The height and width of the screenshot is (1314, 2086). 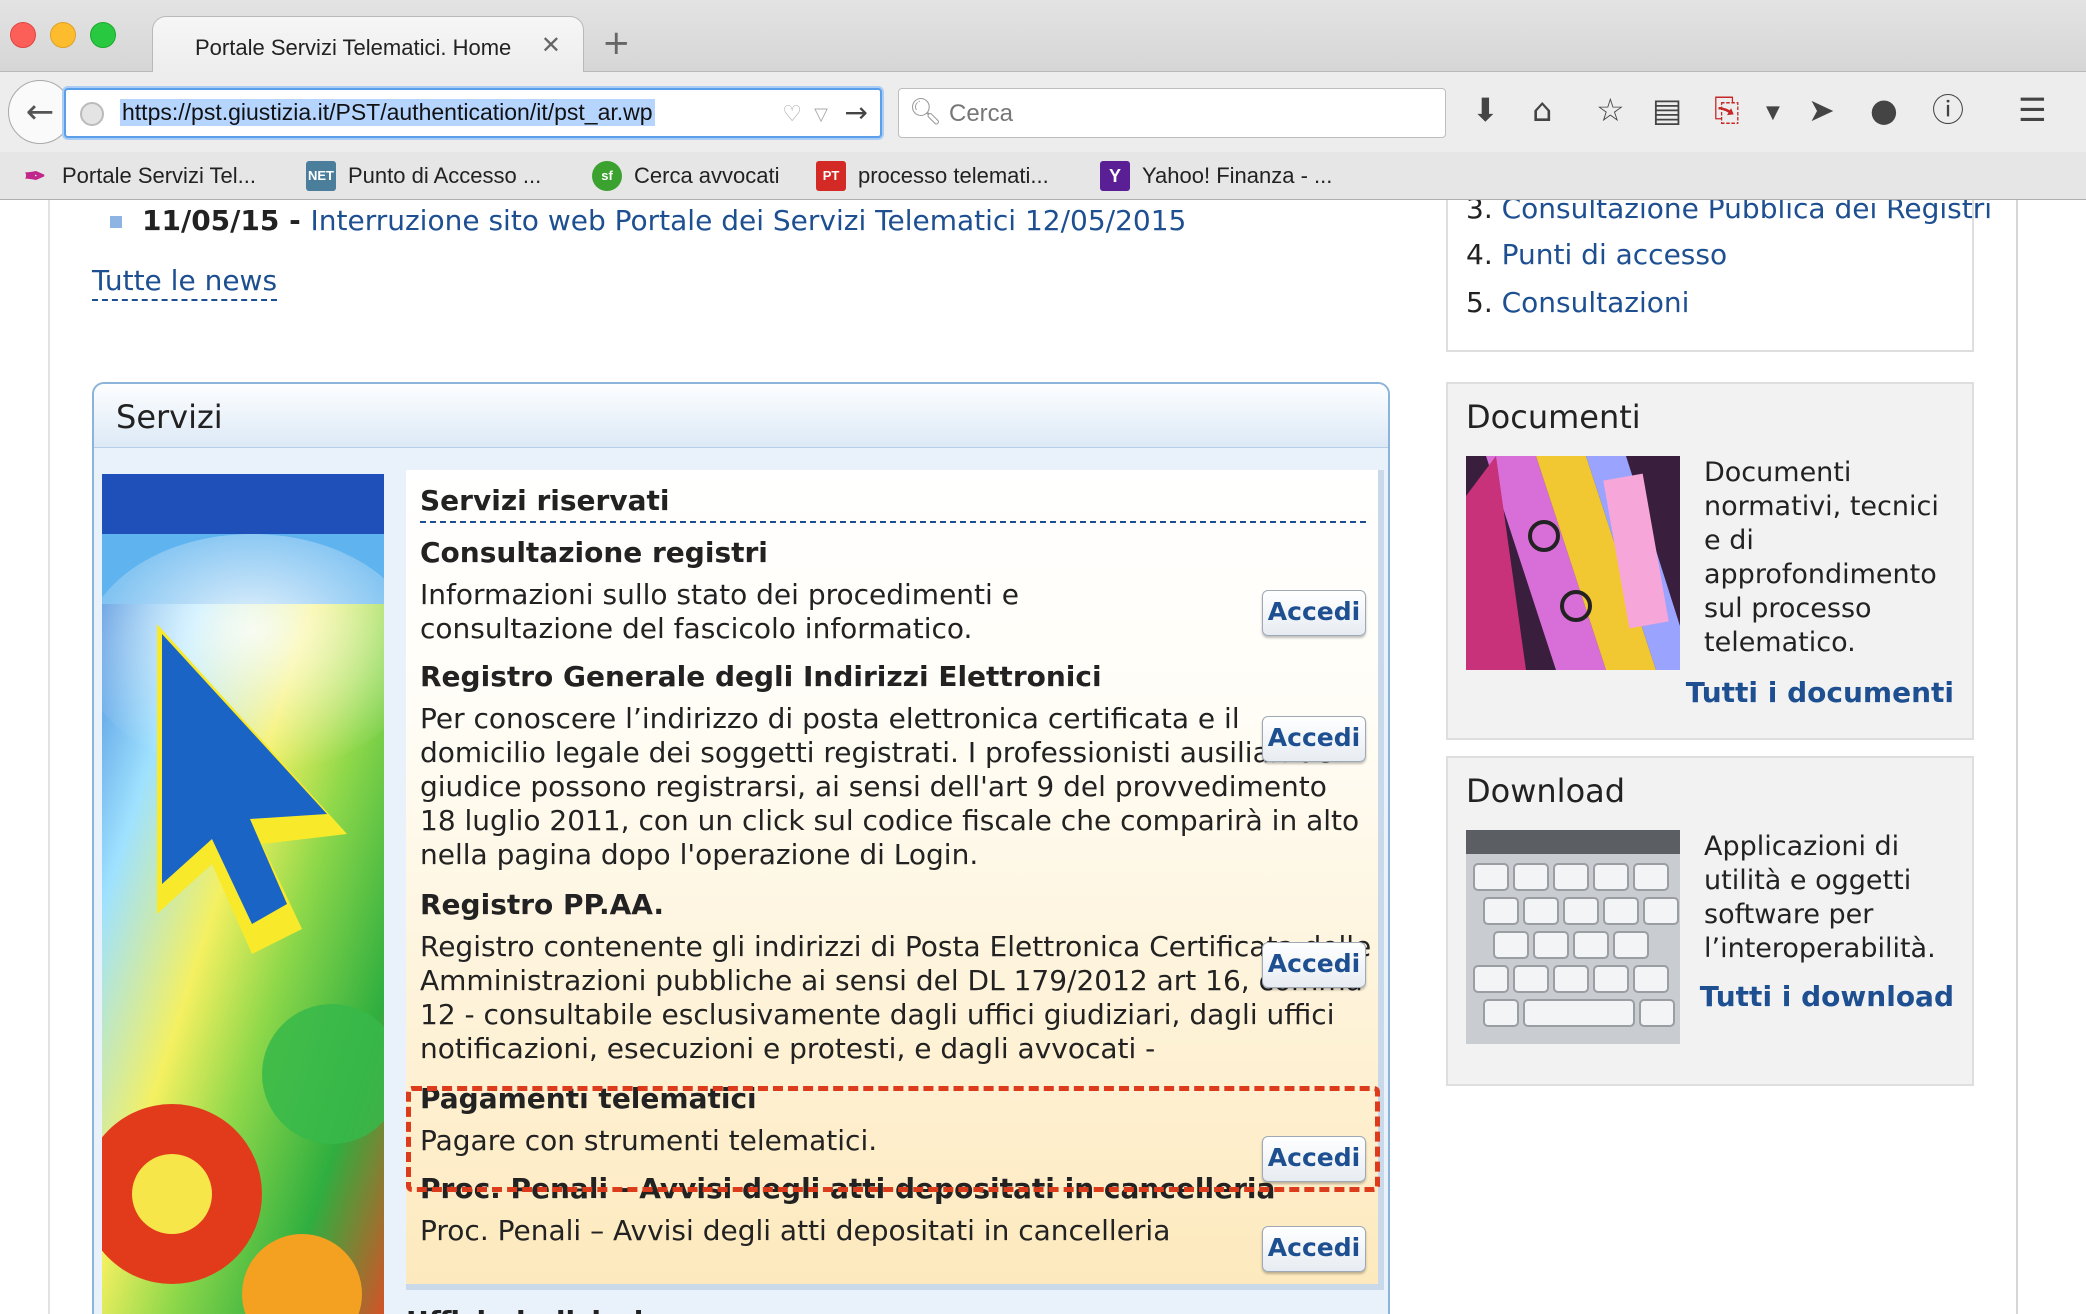 I want to click on bookmark-star-icon: ☆, so click(x=1610, y=110).